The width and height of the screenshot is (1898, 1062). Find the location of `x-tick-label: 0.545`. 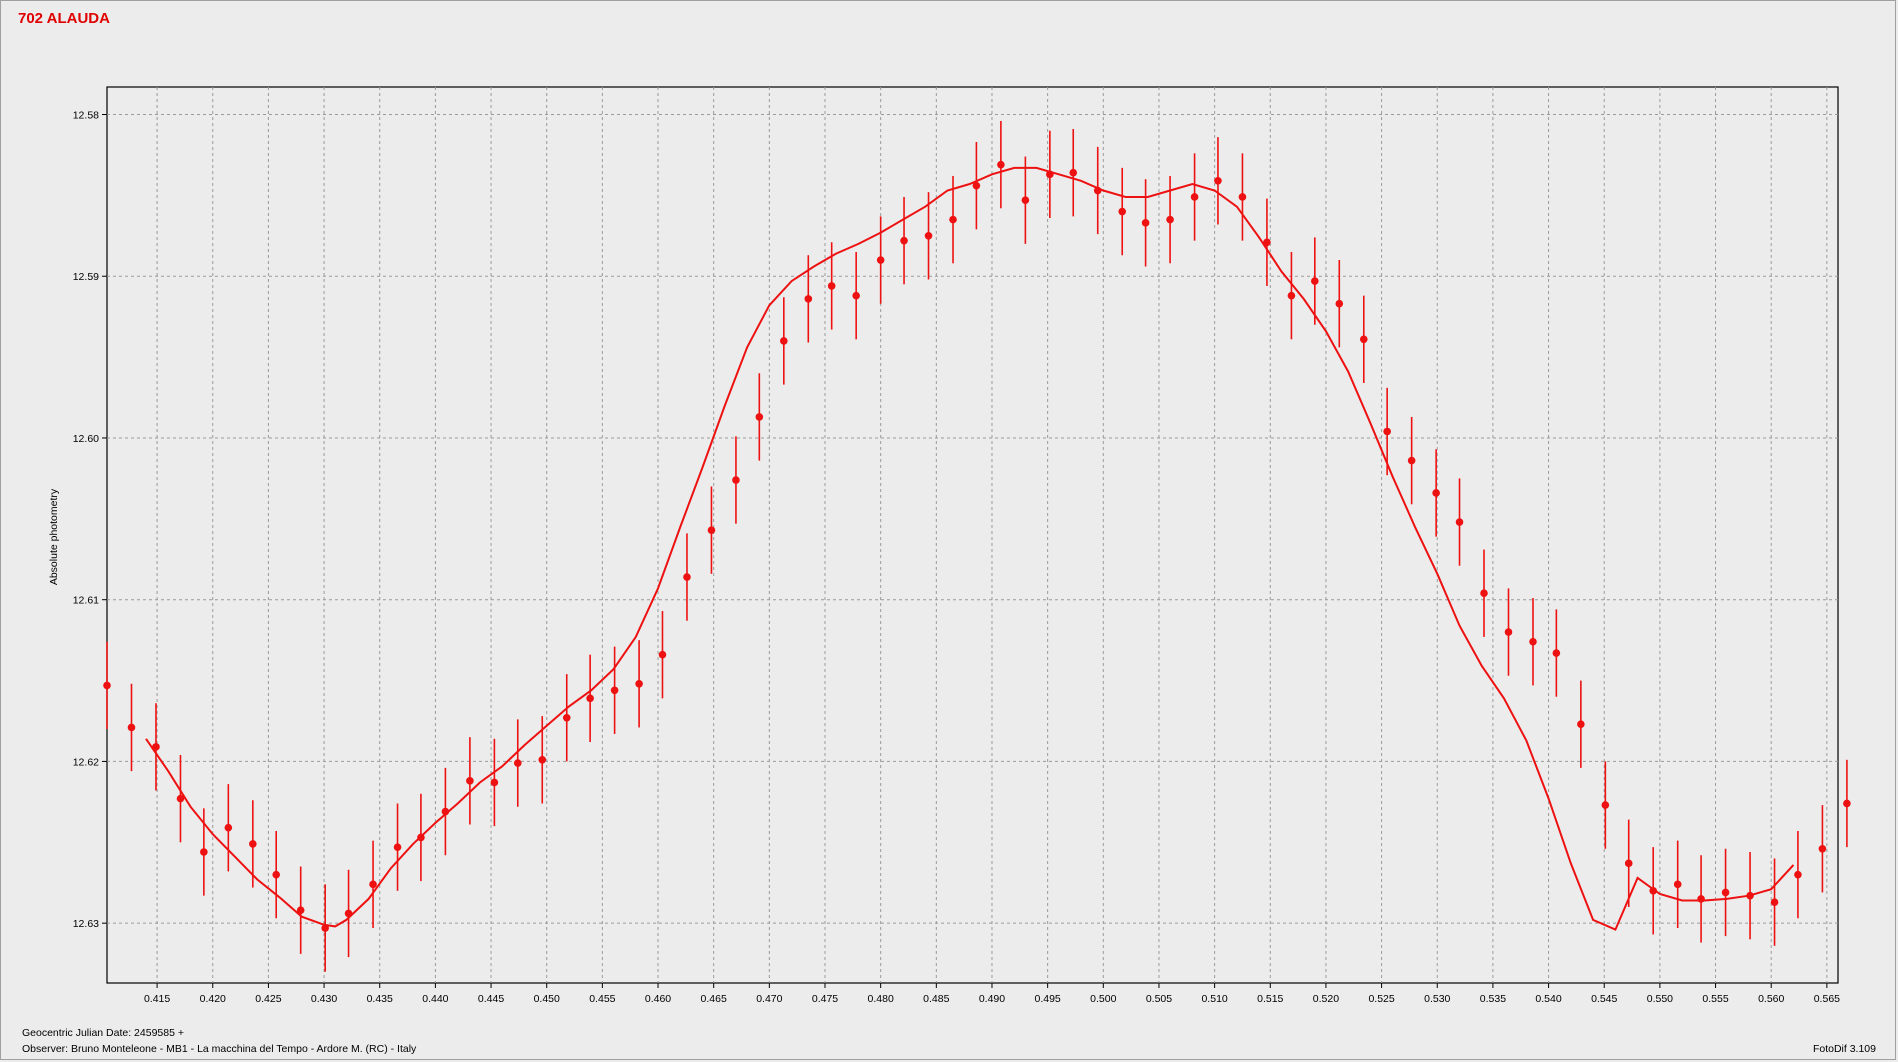

x-tick-label: 0.545 is located at coordinates (1604, 999).